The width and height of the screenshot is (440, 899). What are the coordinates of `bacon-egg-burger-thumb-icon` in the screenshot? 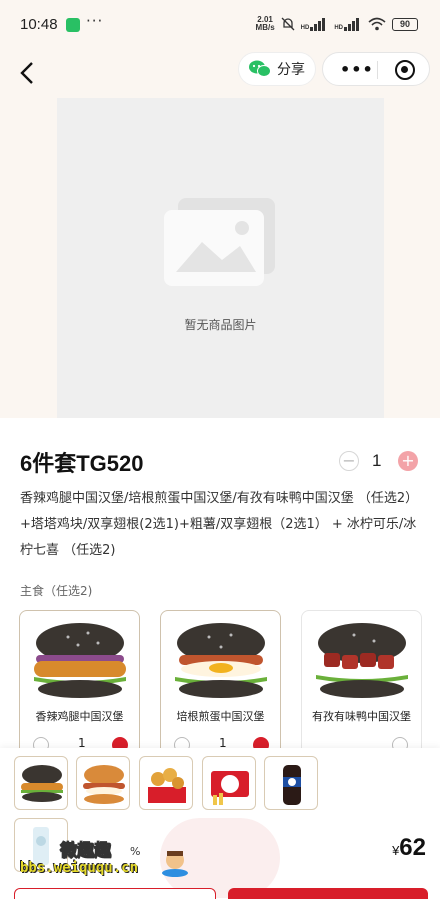 It's located at (104, 784).